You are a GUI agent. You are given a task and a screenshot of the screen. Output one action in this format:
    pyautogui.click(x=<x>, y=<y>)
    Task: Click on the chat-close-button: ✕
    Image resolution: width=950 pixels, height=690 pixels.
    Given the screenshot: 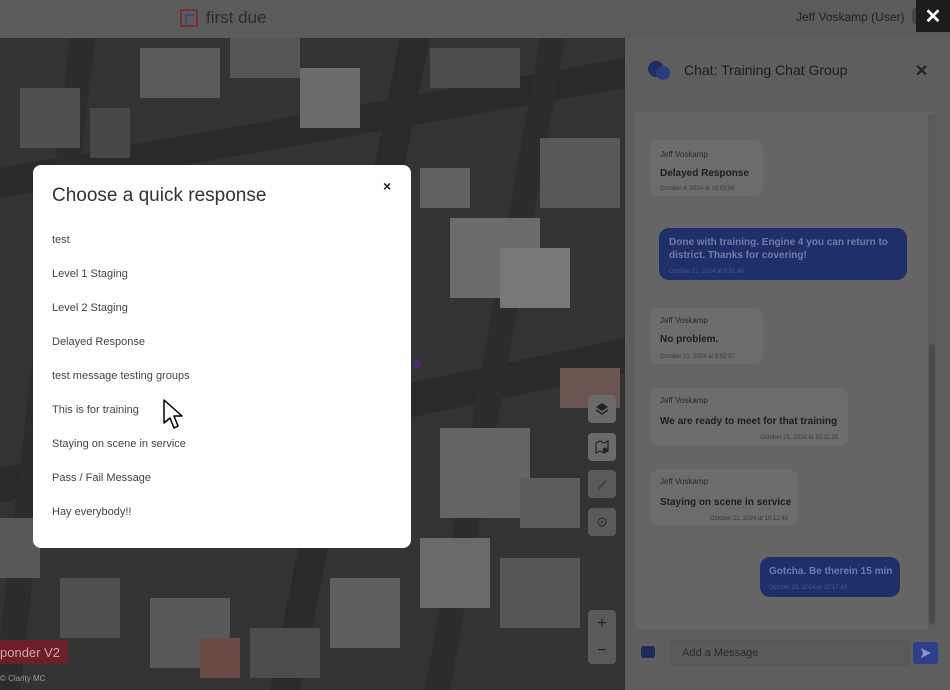 What is the action you would take?
    pyautogui.click(x=921, y=71)
    